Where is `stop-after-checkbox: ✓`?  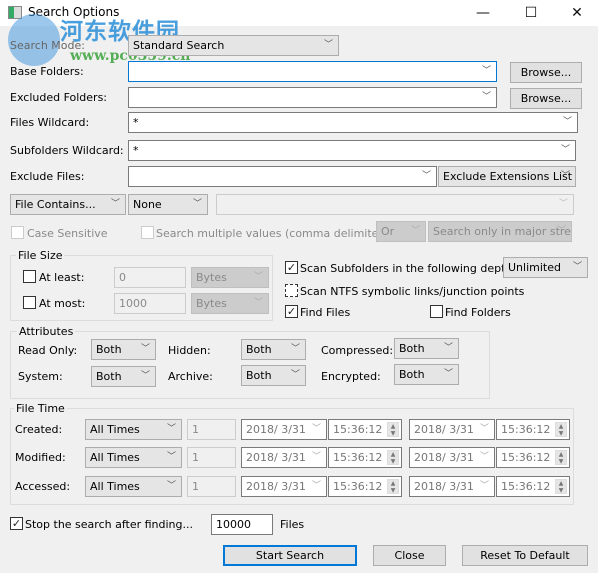 stop-after-checkbox: ✓ is located at coordinates (16, 523).